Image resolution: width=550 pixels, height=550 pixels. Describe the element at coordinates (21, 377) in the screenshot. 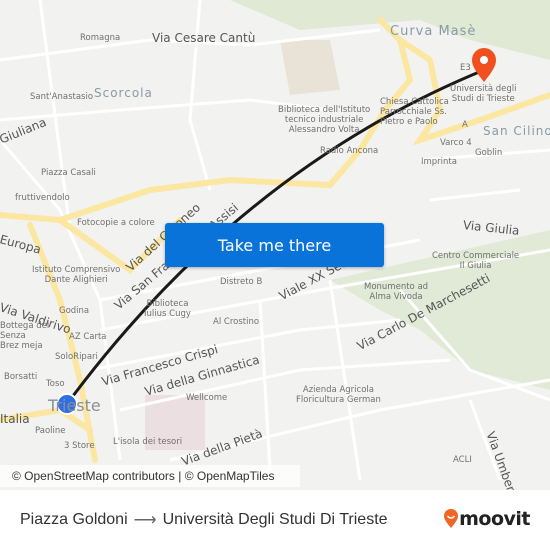

I see `poi-label: Borsatti` at that location.